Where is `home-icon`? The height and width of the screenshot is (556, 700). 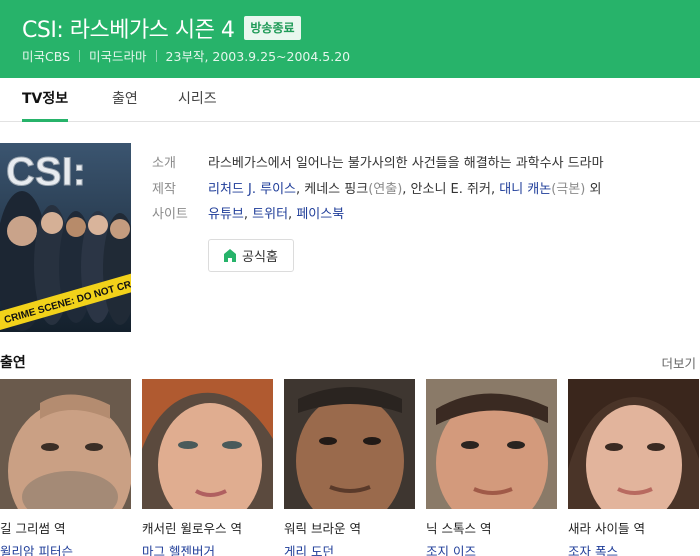 home-icon is located at coordinates (230, 255).